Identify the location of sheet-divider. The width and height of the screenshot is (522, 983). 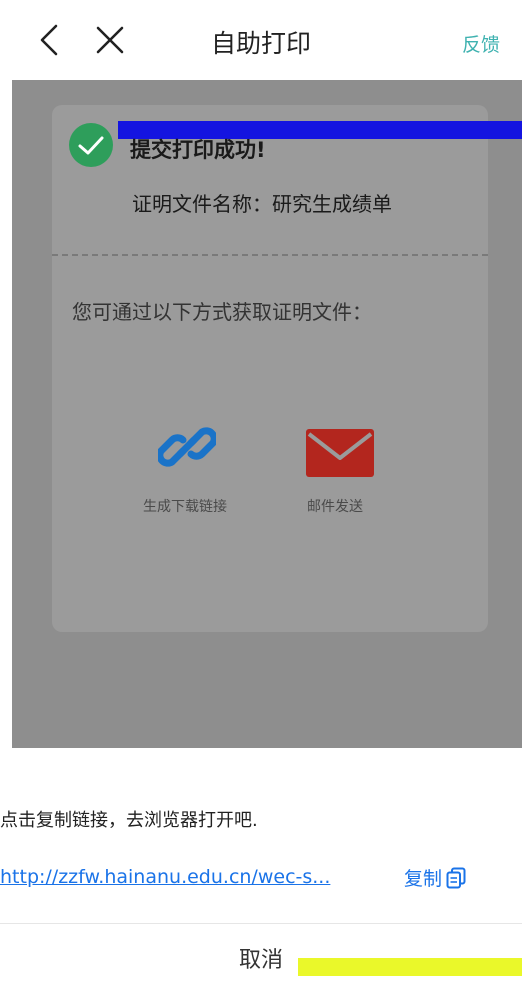
(261, 923).